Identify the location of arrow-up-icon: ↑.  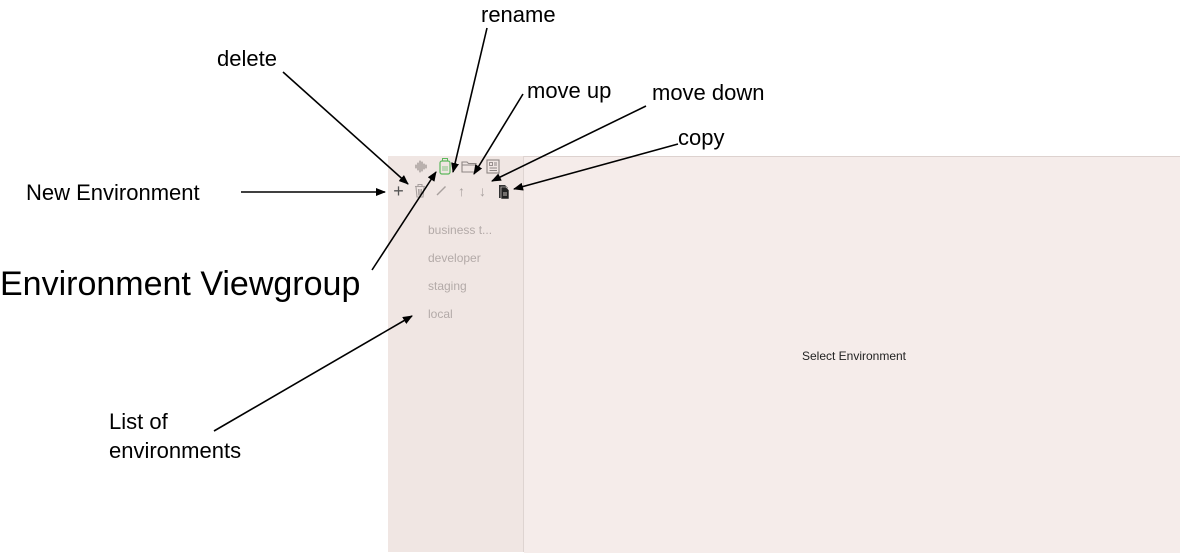
(461, 191).